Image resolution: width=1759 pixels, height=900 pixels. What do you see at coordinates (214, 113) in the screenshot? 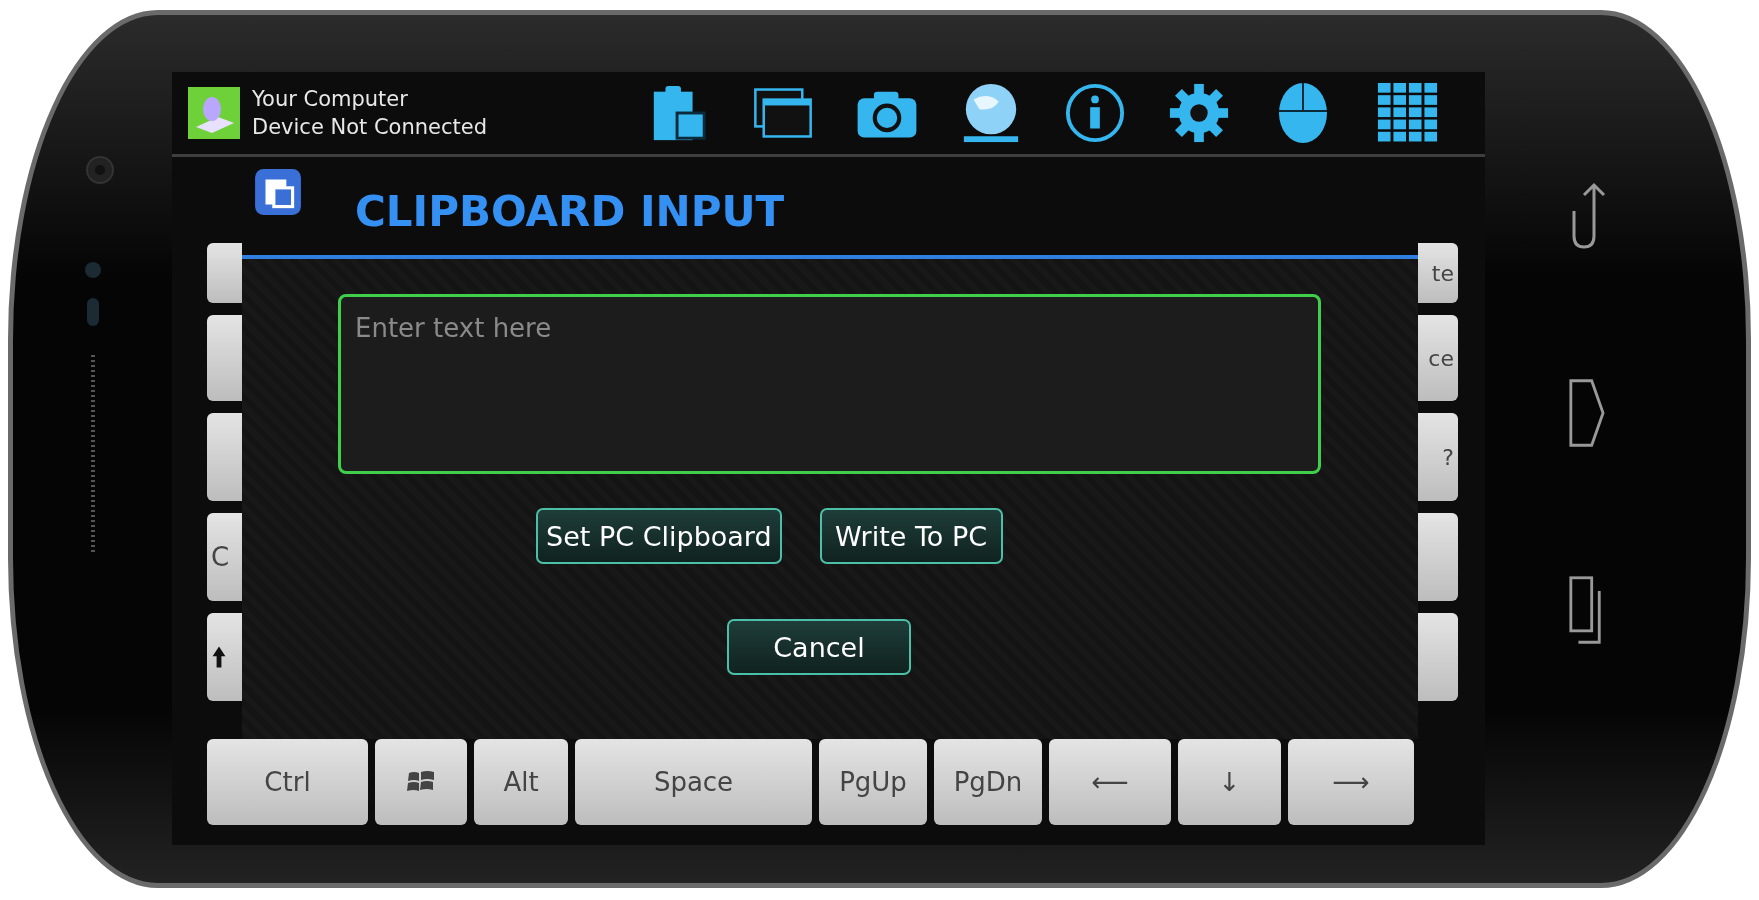
I see `app-icon` at bounding box center [214, 113].